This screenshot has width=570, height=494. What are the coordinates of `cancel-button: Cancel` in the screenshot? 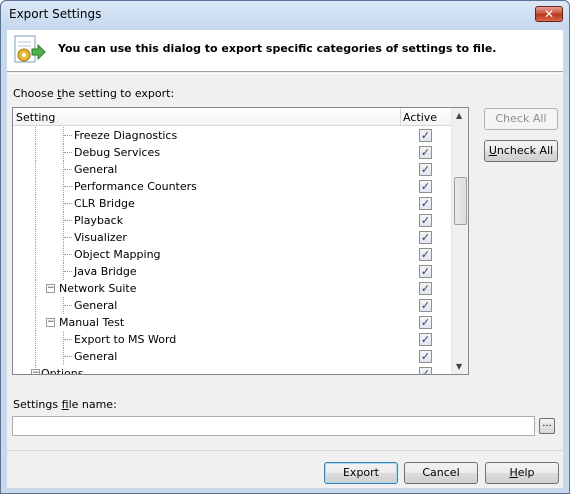 It's located at (441, 473).